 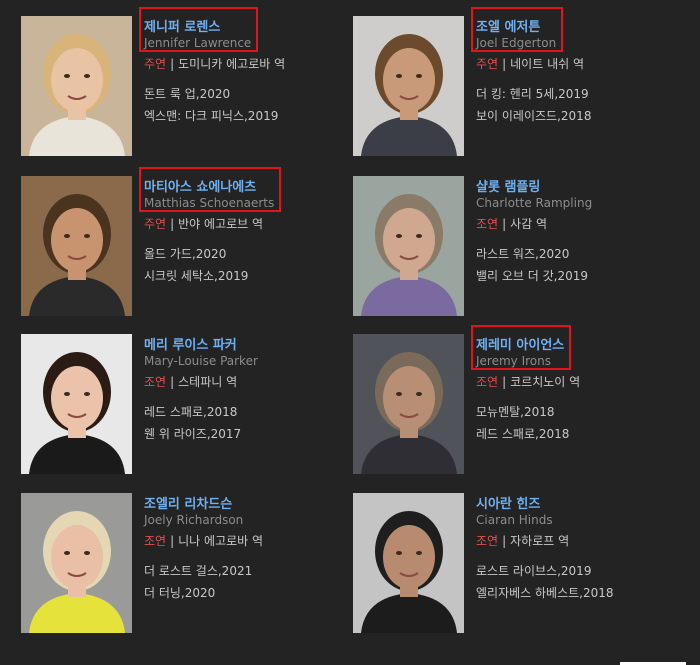 I want to click on actor-name-ko: 조엘리 리차드슨, so click(x=188, y=502).